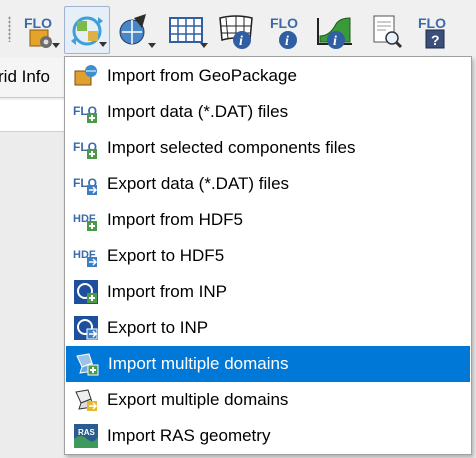 This screenshot has width=476, height=458. I want to click on toolbar-grip, so click(9, 29).